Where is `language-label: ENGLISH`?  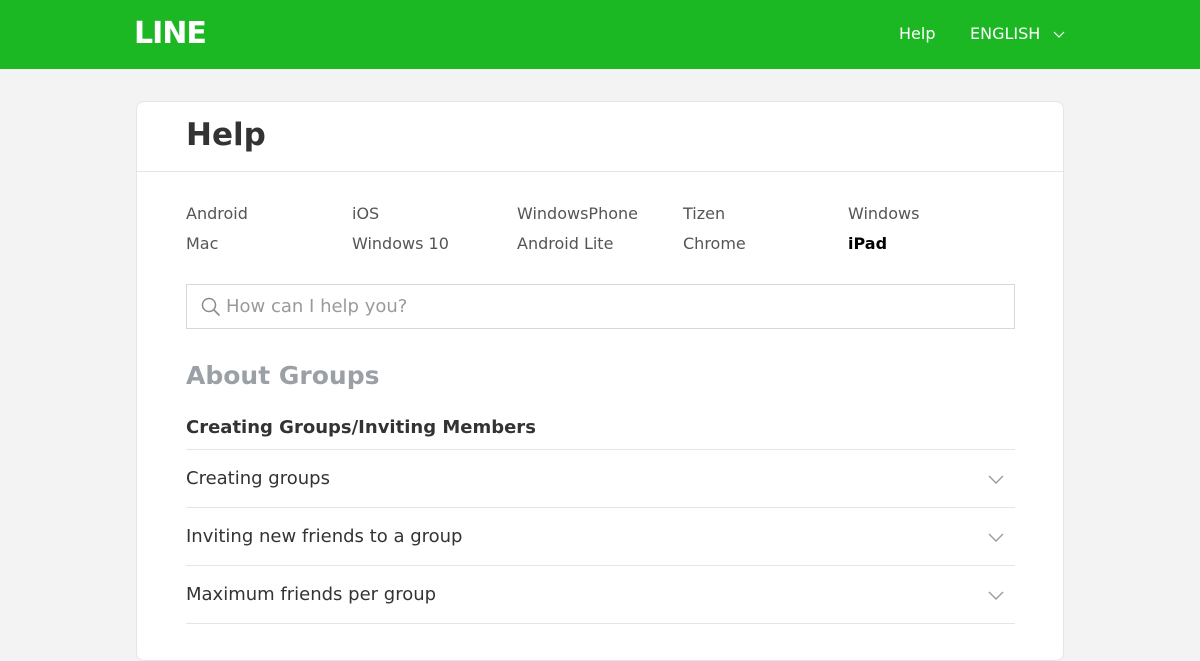 language-label: ENGLISH is located at coordinates (1005, 33).